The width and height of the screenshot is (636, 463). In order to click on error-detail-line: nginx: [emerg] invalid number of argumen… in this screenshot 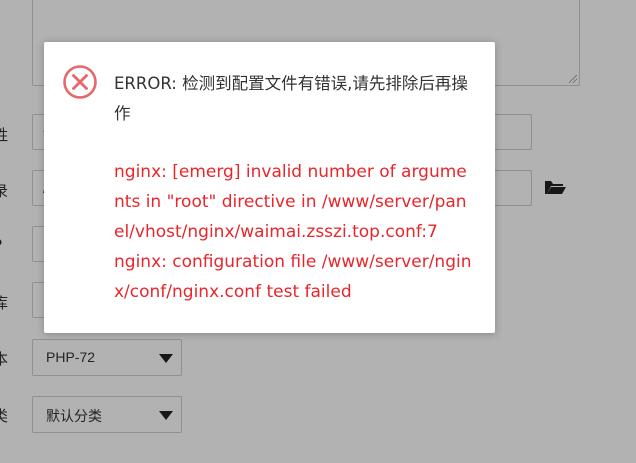, I will do `click(290, 202)`.